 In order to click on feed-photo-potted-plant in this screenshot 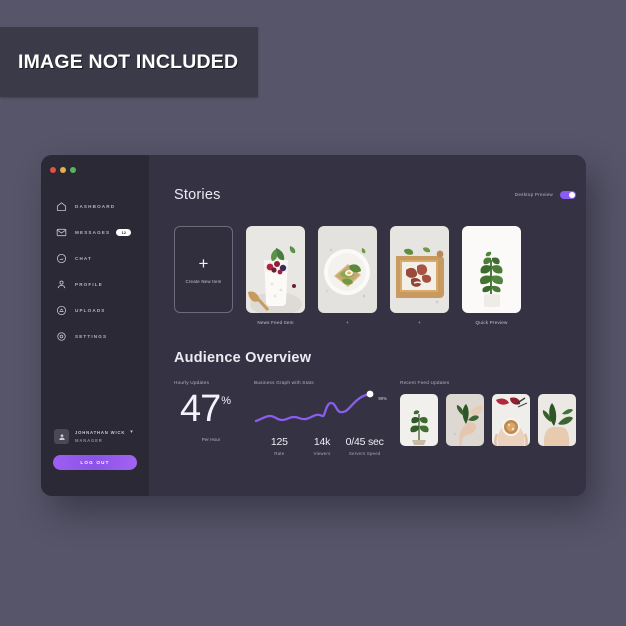, I will do `click(419, 420)`.